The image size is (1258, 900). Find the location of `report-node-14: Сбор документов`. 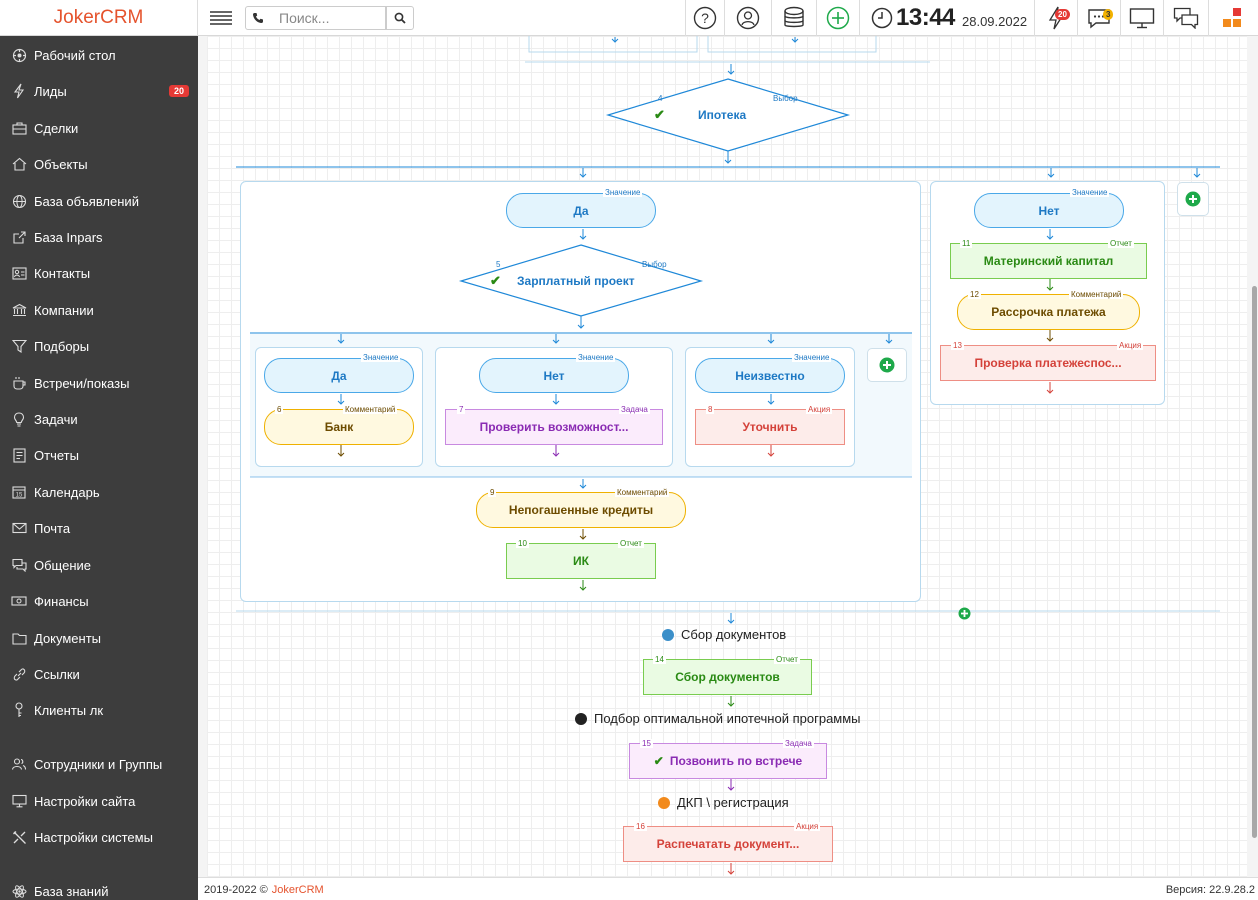

report-node-14: Сбор документов is located at coordinates (727, 677).